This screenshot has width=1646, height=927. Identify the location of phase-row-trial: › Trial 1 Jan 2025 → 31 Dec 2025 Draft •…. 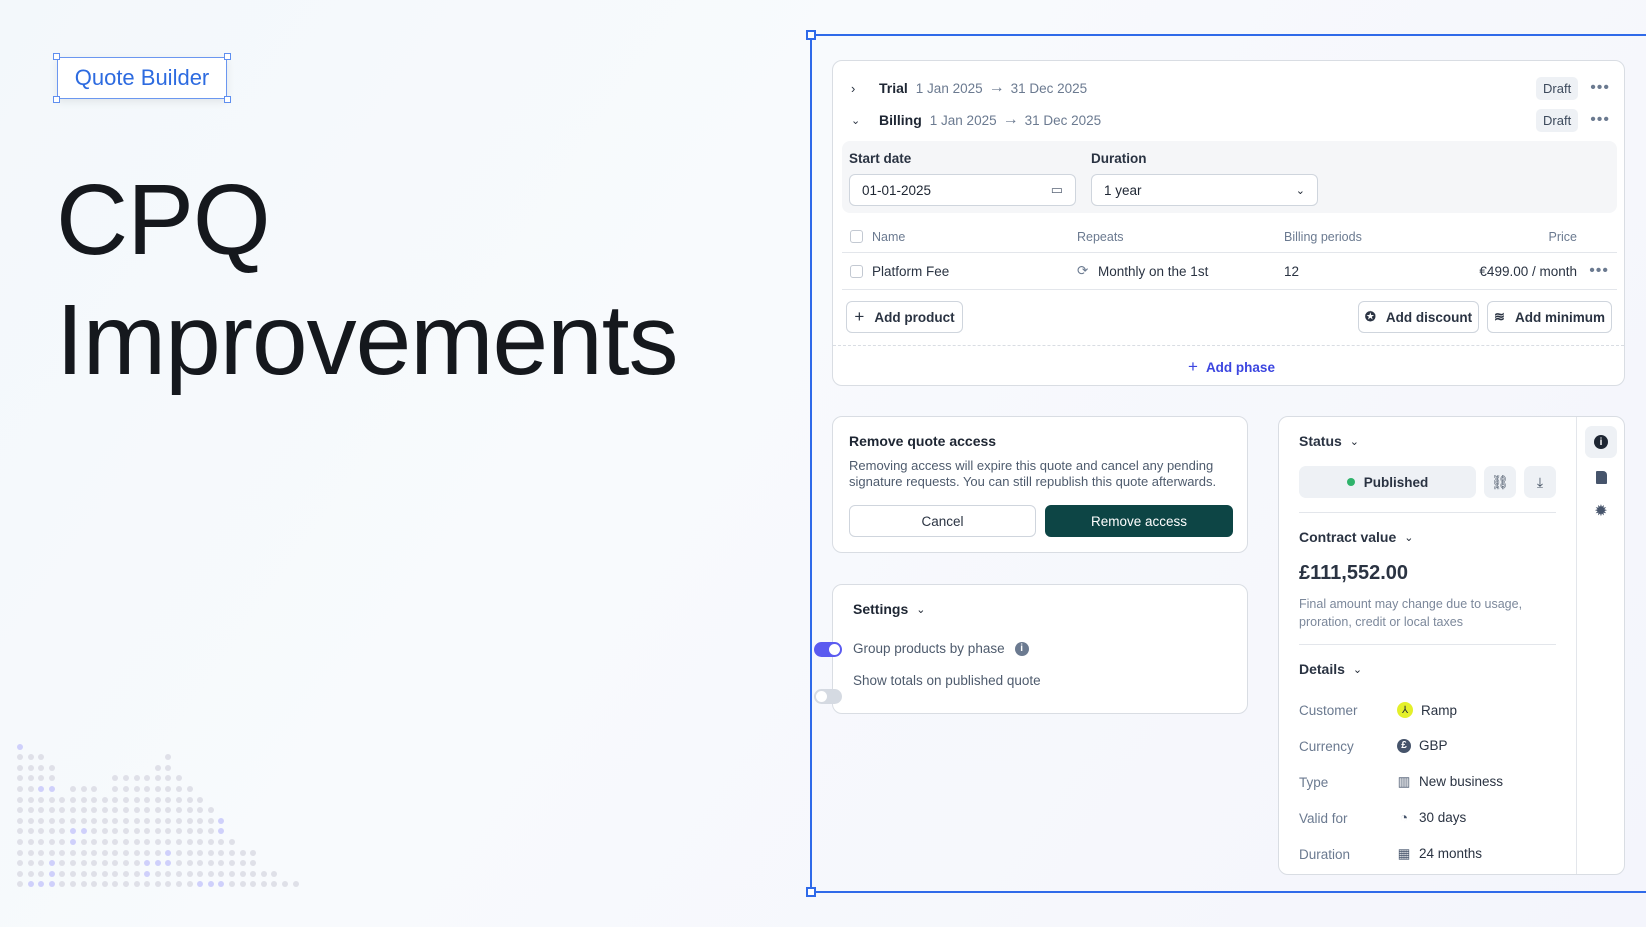
(1230, 88).